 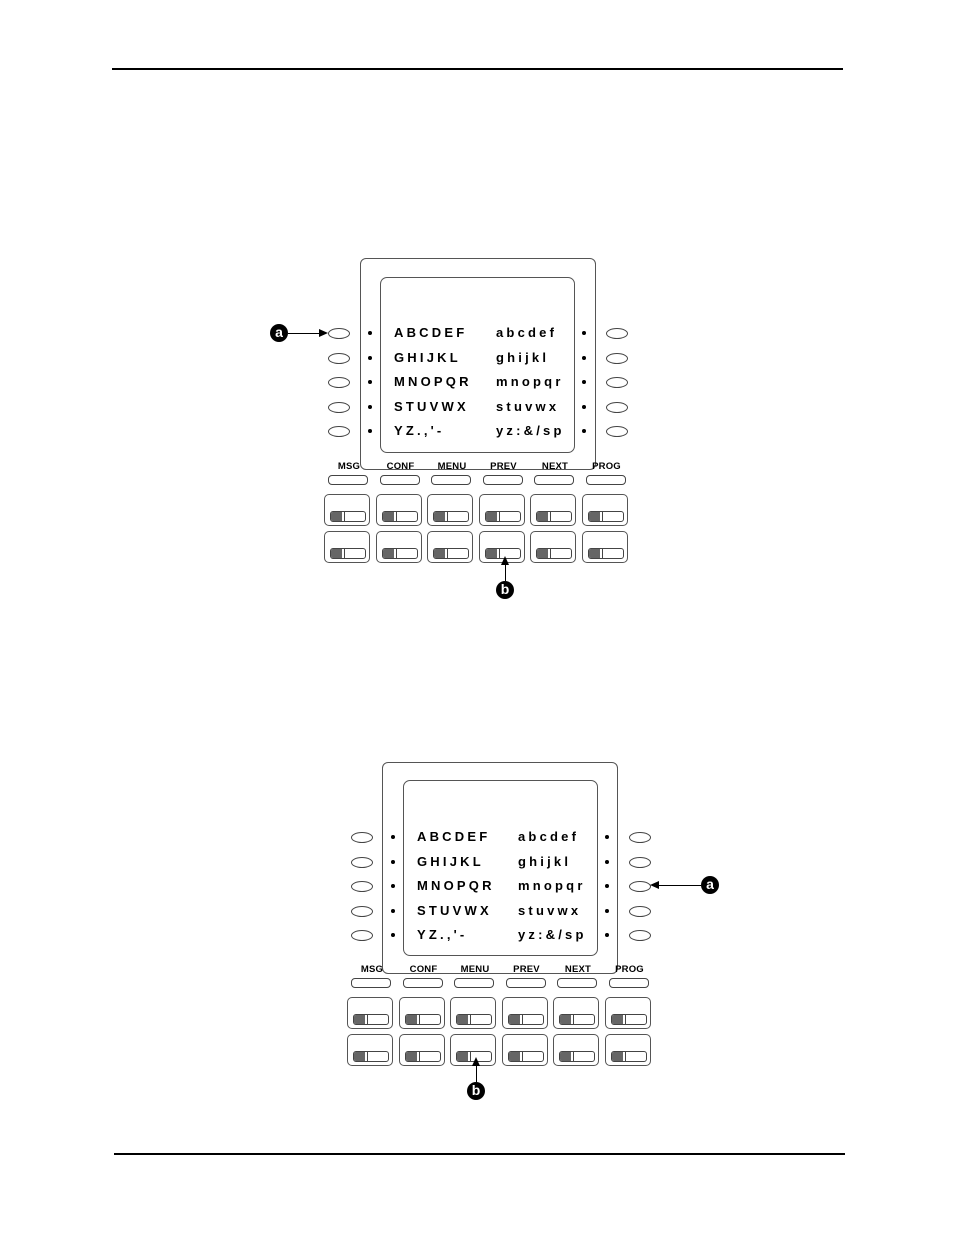 What do you see at coordinates (505, 560) in the screenshot?
I see `callout-b-arrowhead-icon` at bounding box center [505, 560].